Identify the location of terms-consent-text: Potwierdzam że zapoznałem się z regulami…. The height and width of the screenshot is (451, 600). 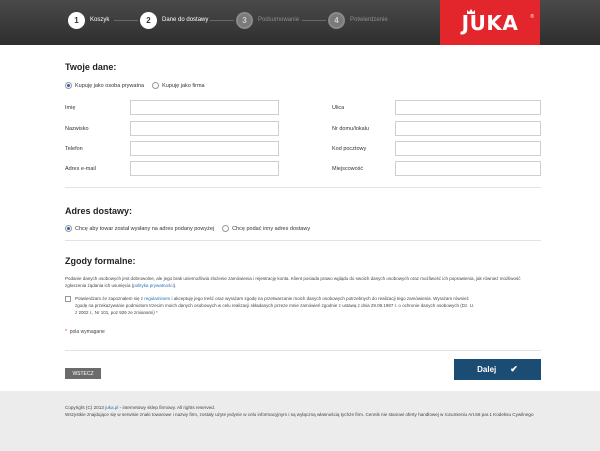
(275, 305).